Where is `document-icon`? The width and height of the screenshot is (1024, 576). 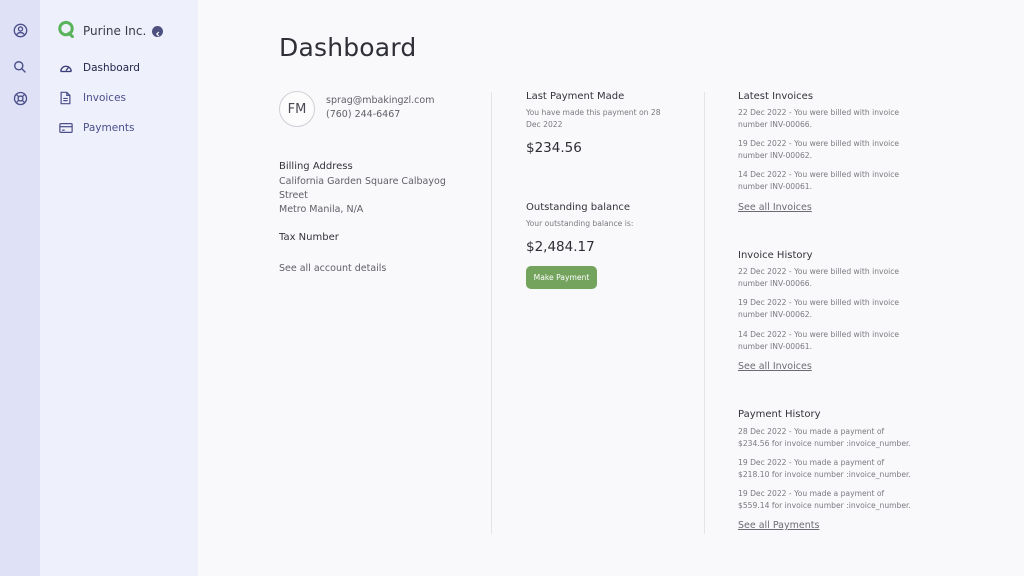
document-icon is located at coordinates (65, 98).